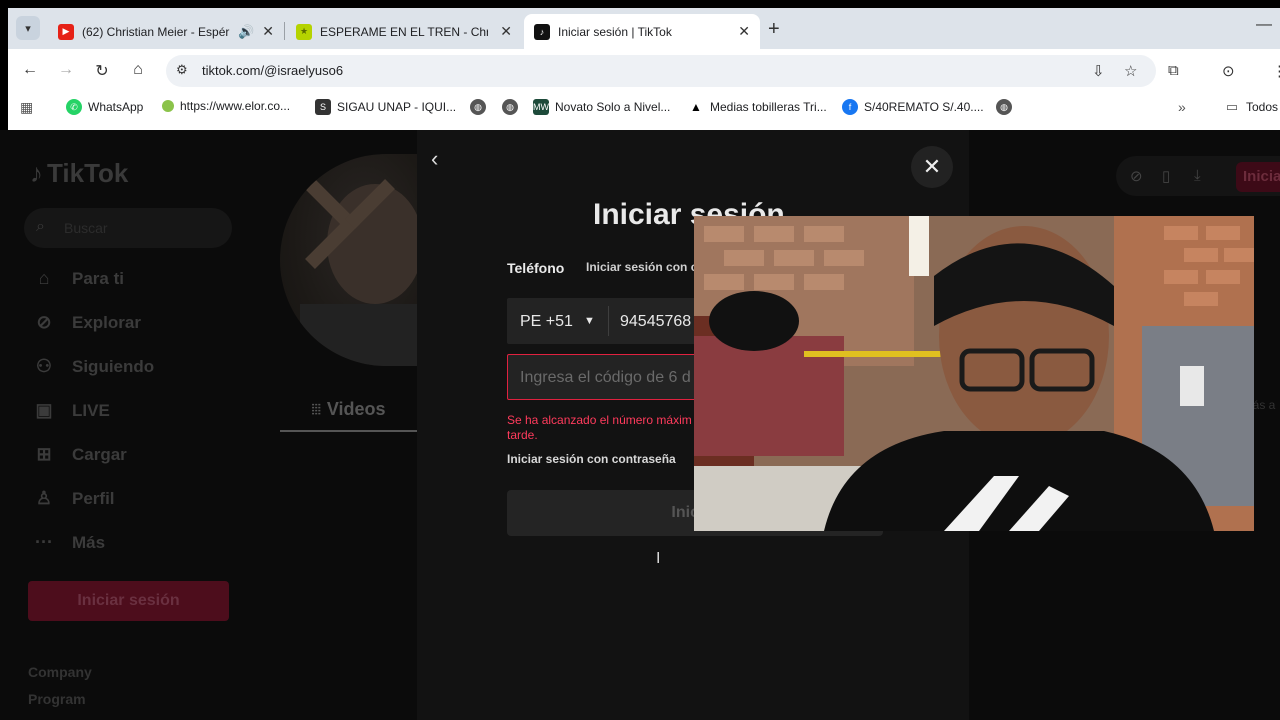  I want to click on star-icon: ★, so click(304, 31).